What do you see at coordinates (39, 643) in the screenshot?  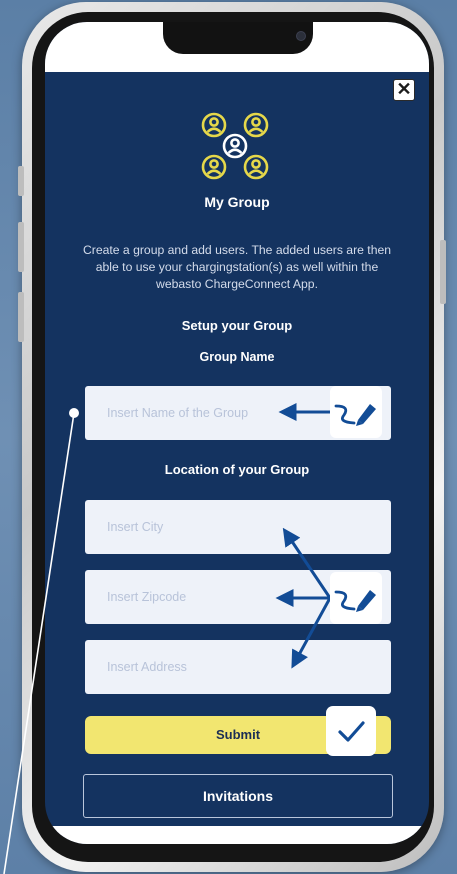 I see `callout-line` at bounding box center [39, 643].